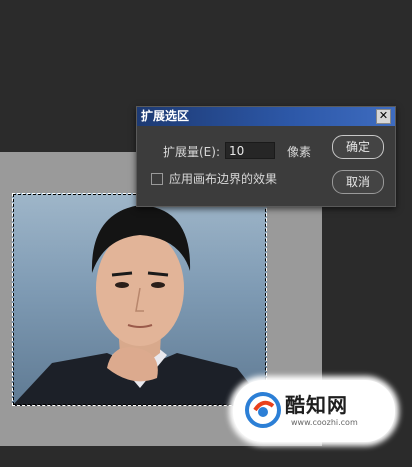 The width and height of the screenshot is (412, 467). I want to click on unit-label: 像素, so click(299, 152).